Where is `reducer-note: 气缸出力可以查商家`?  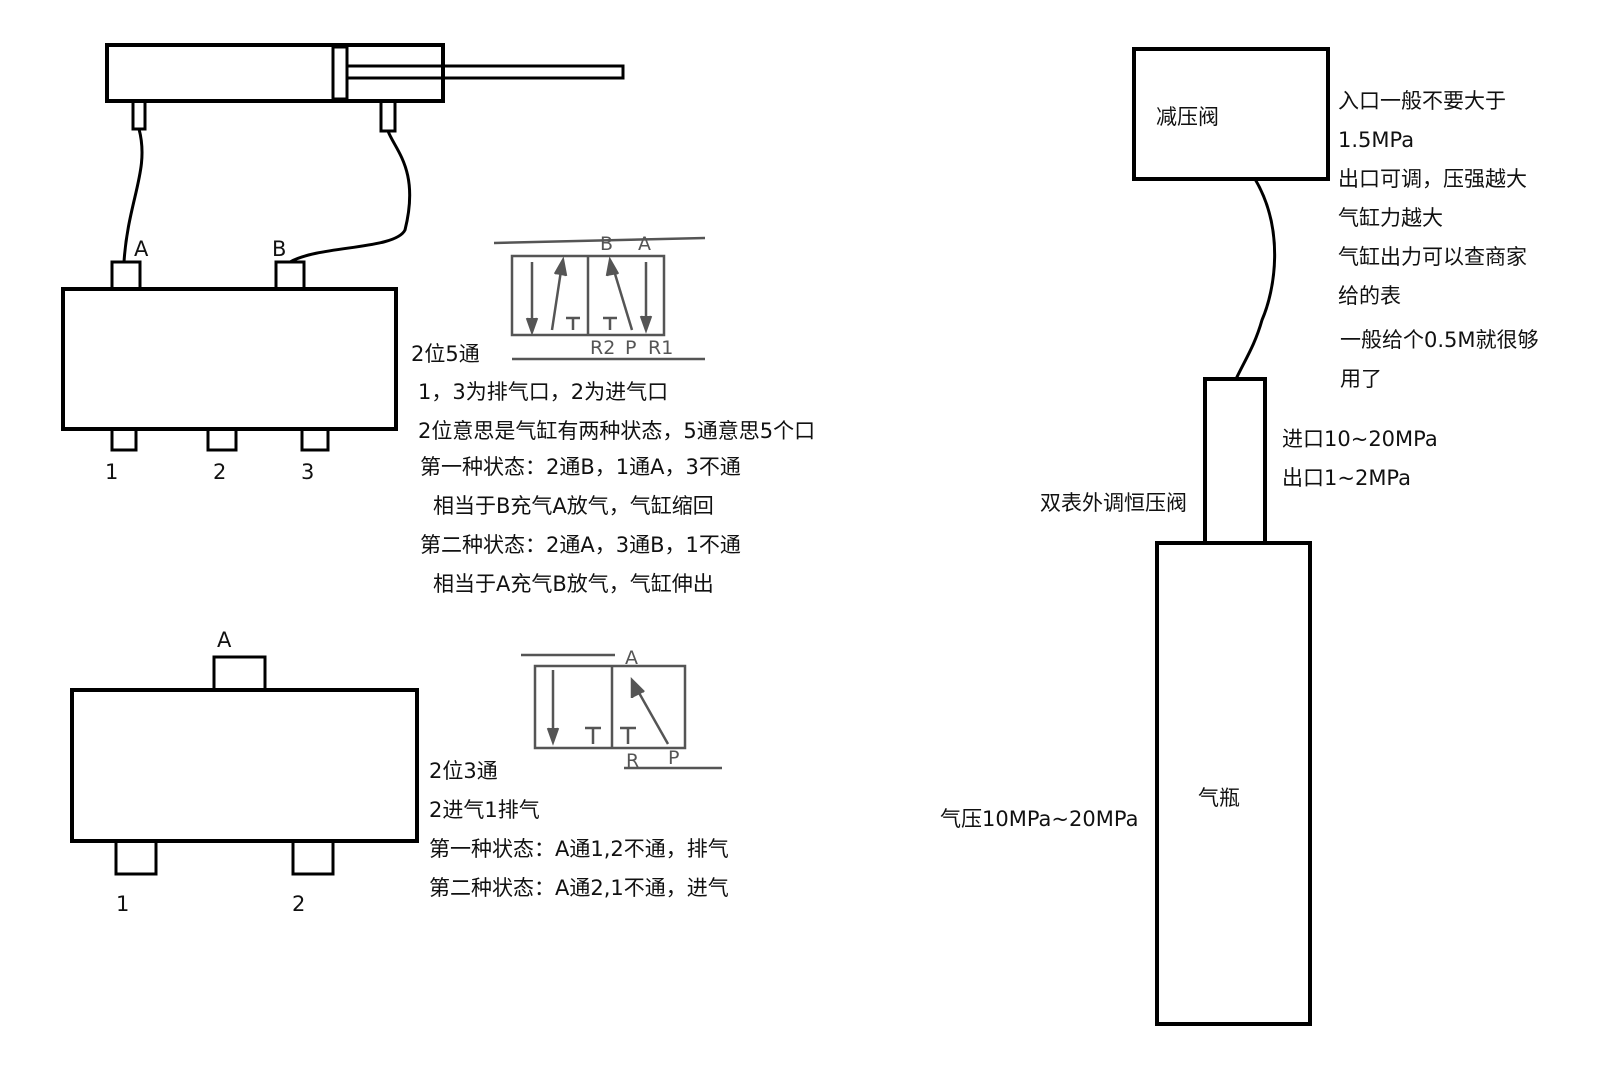 reducer-note: 气缸出力可以查商家 is located at coordinates (1432, 257).